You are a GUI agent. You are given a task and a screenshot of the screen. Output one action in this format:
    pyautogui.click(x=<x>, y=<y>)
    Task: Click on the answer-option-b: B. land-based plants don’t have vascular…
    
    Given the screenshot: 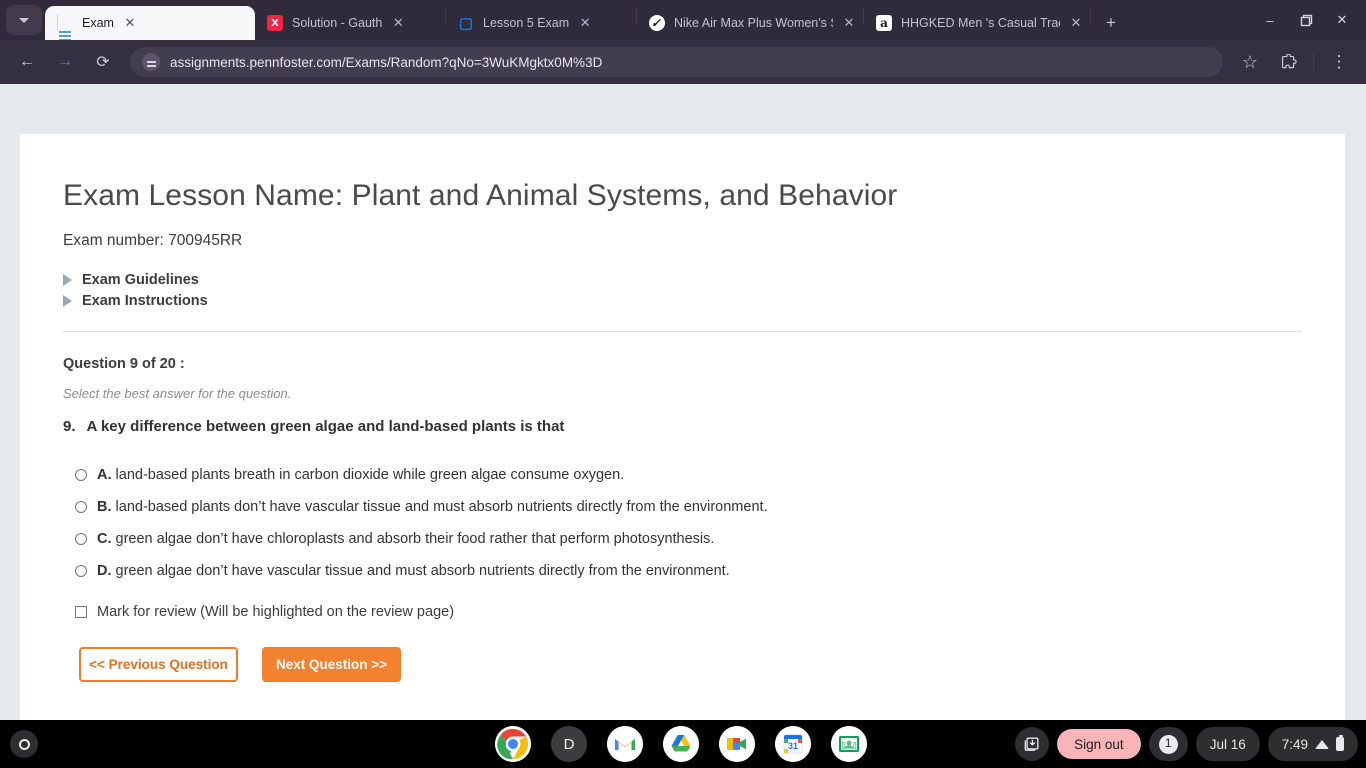 What is the action you would take?
    pyautogui.click(x=682, y=507)
    